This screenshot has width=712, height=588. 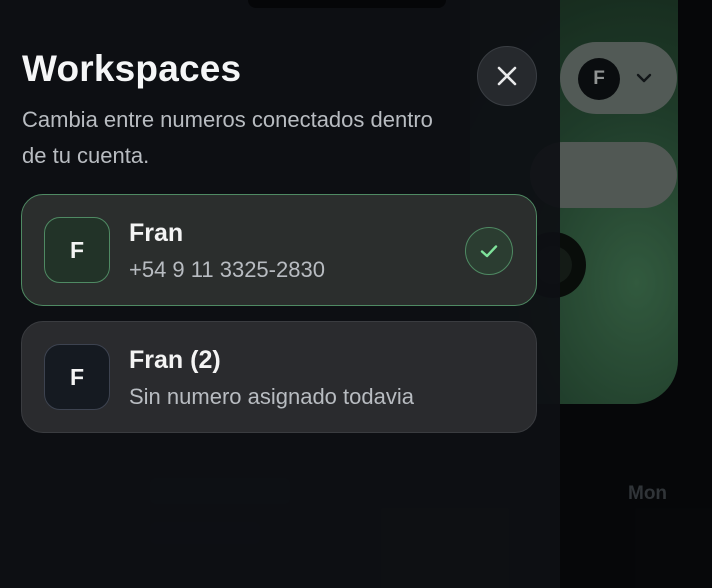 What do you see at coordinates (175, 360) in the screenshot?
I see `workspace-name: Fran (2)` at bounding box center [175, 360].